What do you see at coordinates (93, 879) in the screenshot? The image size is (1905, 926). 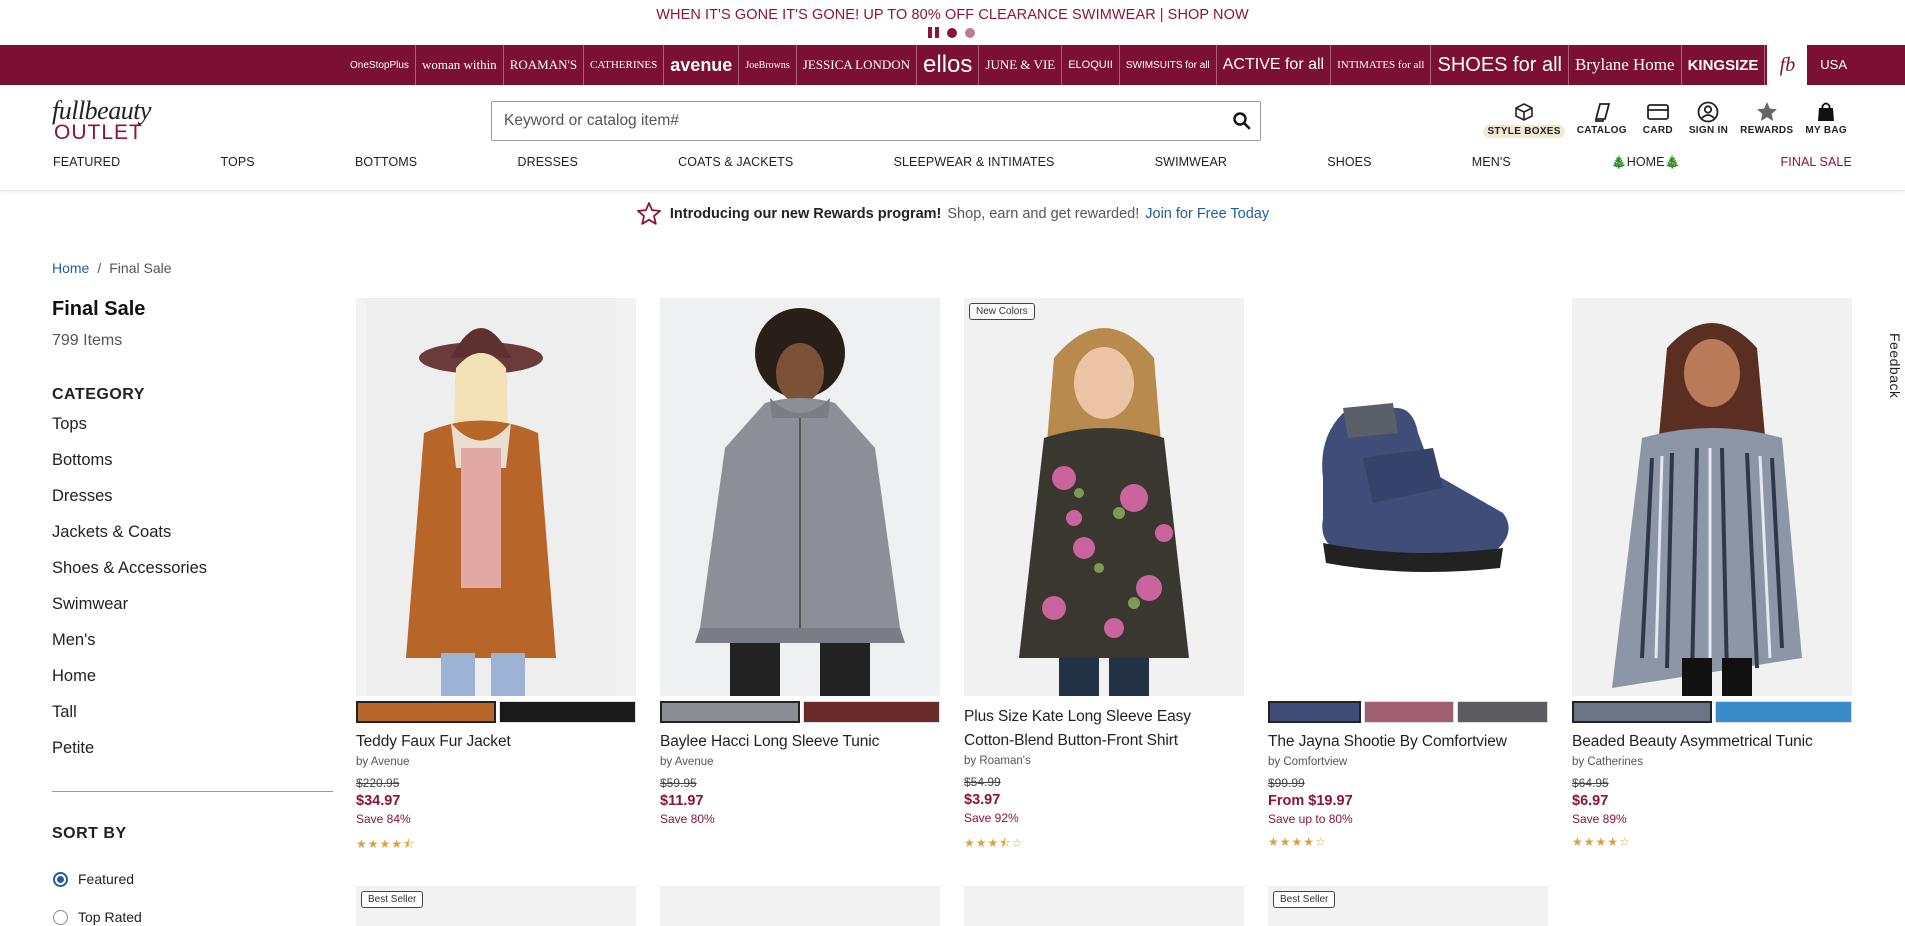 I see `sort-option-featured: Featured` at bounding box center [93, 879].